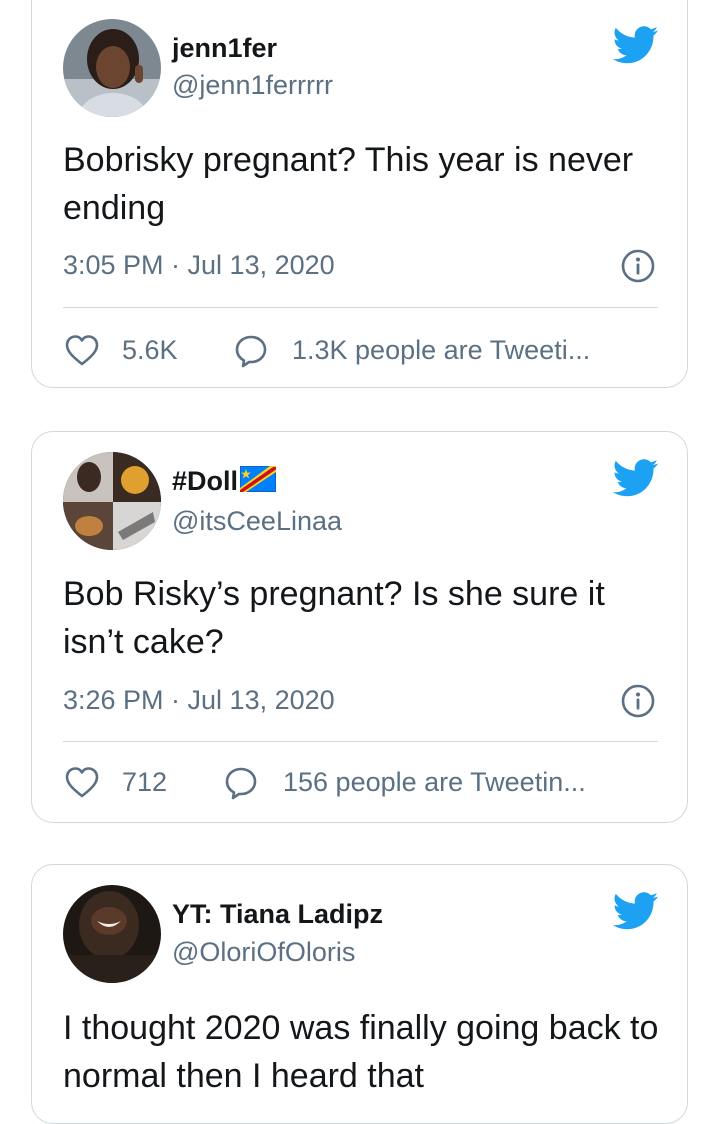 The width and height of the screenshot is (720, 1124). What do you see at coordinates (257, 521) in the screenshot?
I see `handle: @itsCeeLinaa` at bounding box center [257, 521].